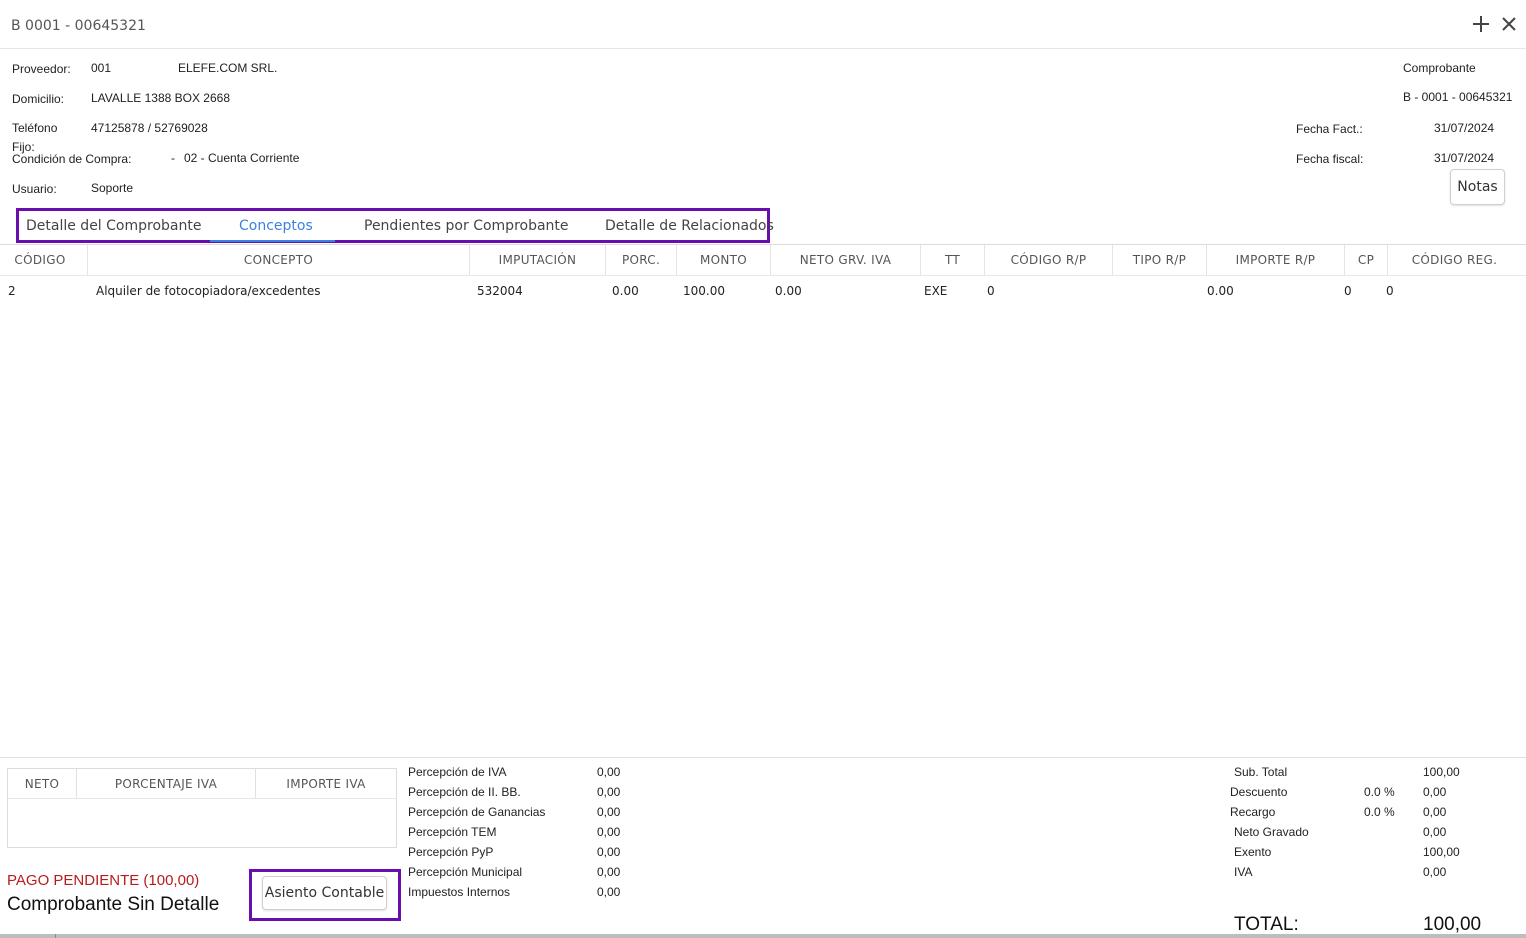  What do you see at coordinates (1435, 832) in the screenshot?
I see `neto-gravado-value: 0,00` at bounding box center [1435, 832].